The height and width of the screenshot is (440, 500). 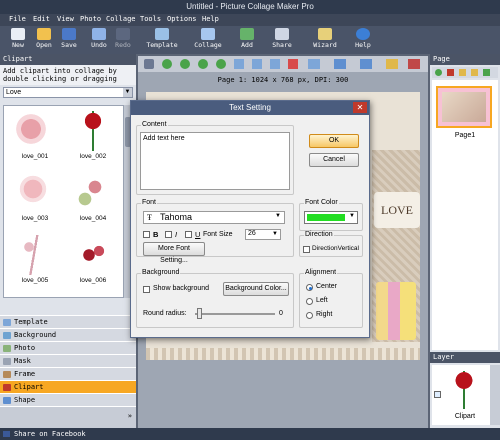 I want to click on clipart-item: love_001, so click(x=35, y=138).